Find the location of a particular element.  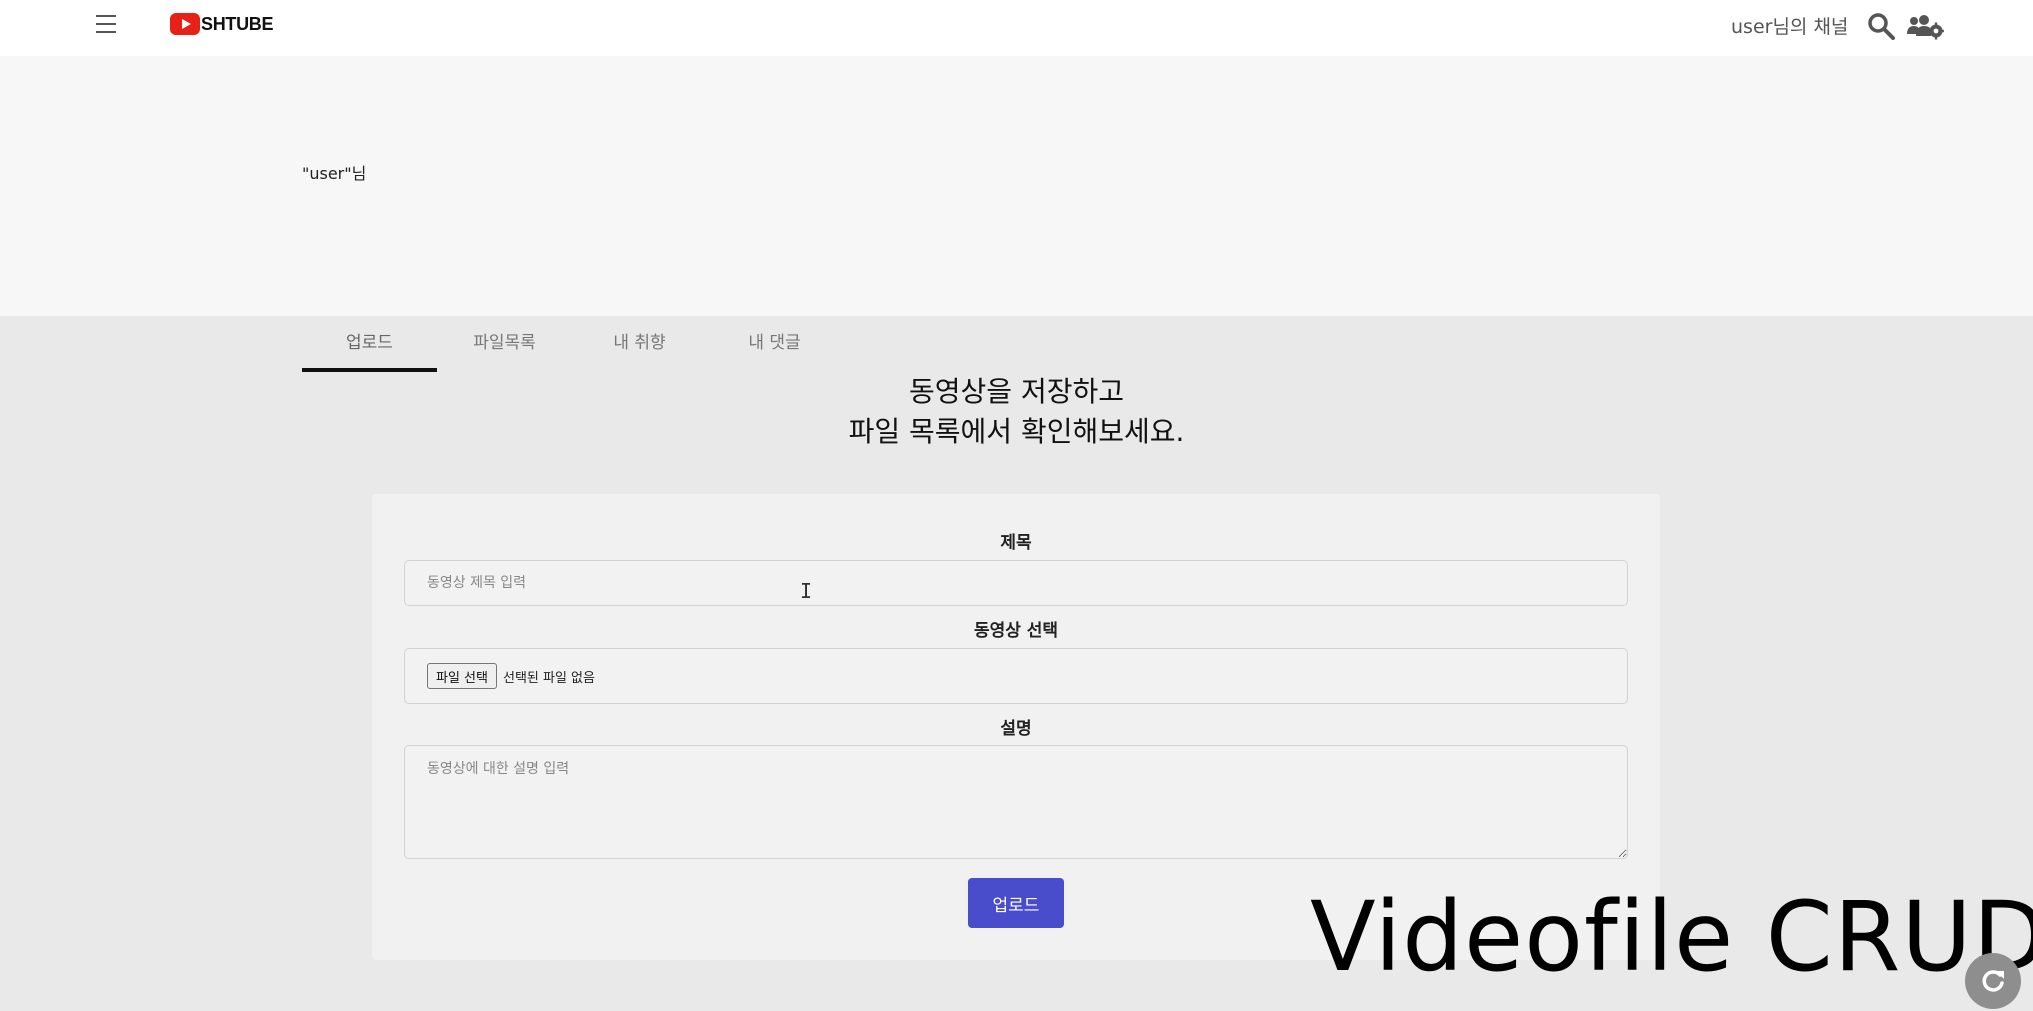

title-input is located at coordinates (1016, 583).